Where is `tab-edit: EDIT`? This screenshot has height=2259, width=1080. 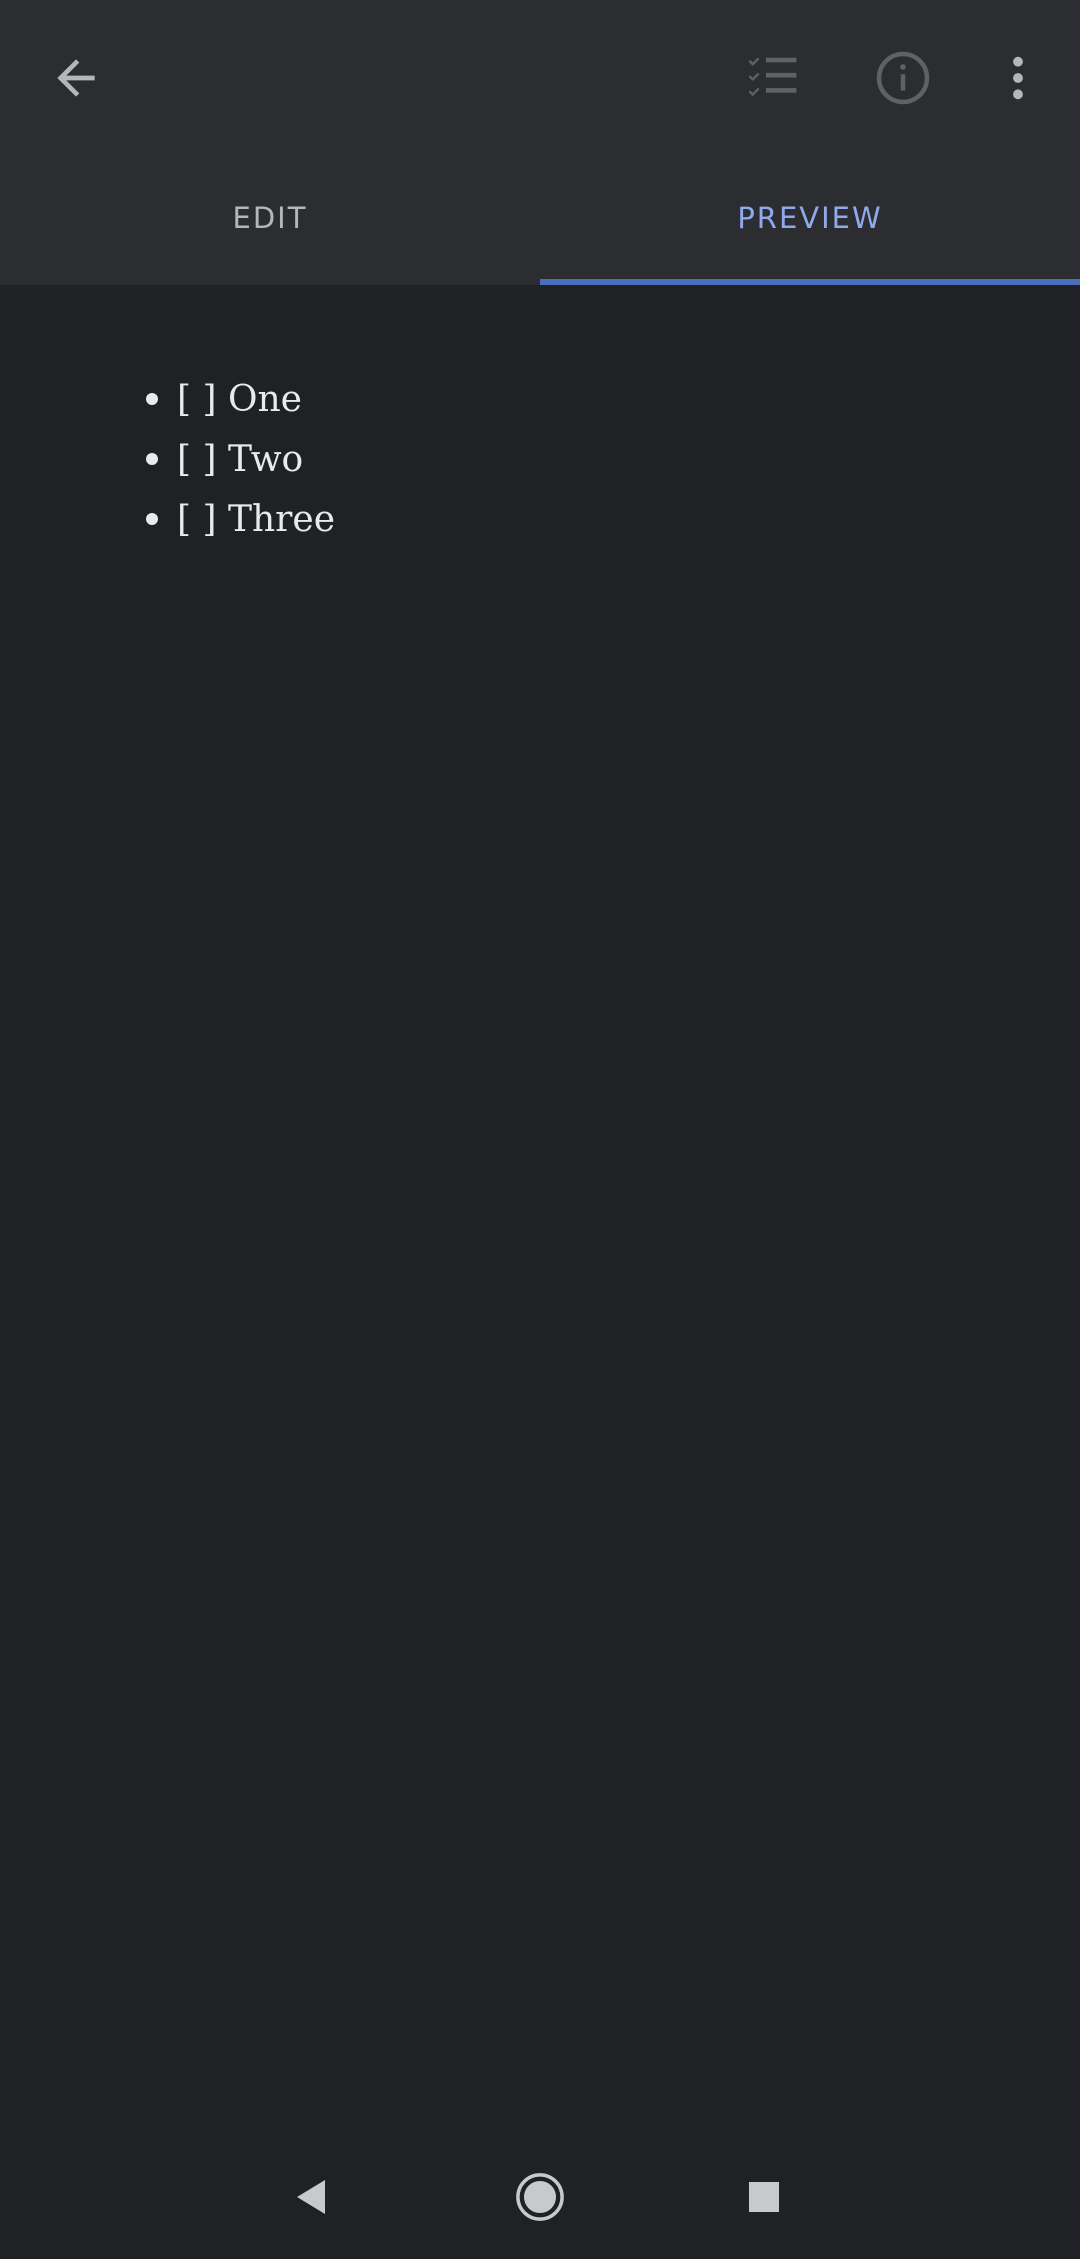
tab-edit: EDIT is located at coordinates (270, 217).